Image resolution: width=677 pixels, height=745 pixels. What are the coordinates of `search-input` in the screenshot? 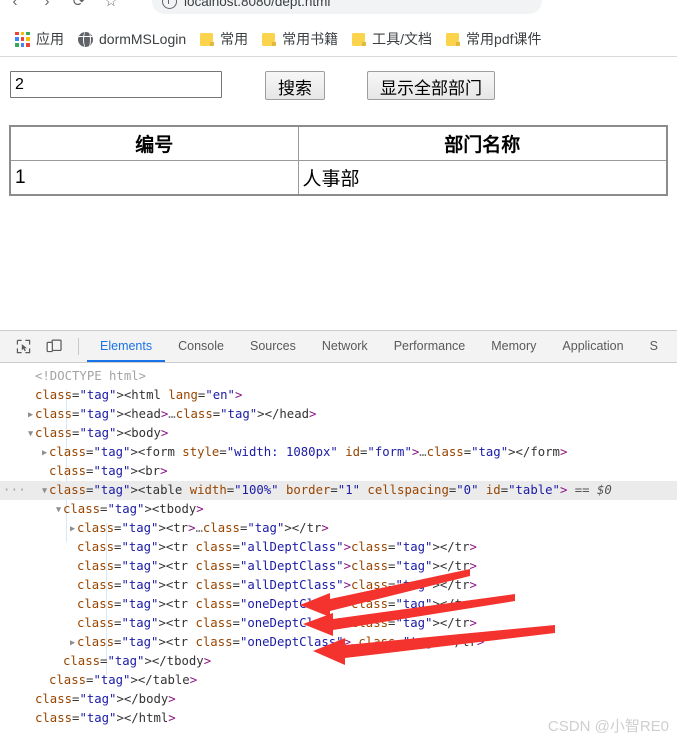 It's located at (116, 84).